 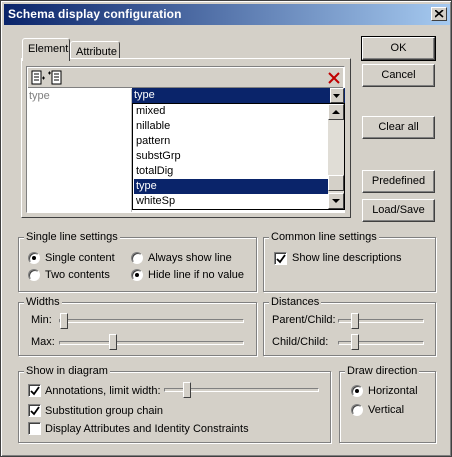 I want to click on scroll-down-button, so click(x=336, y=201).